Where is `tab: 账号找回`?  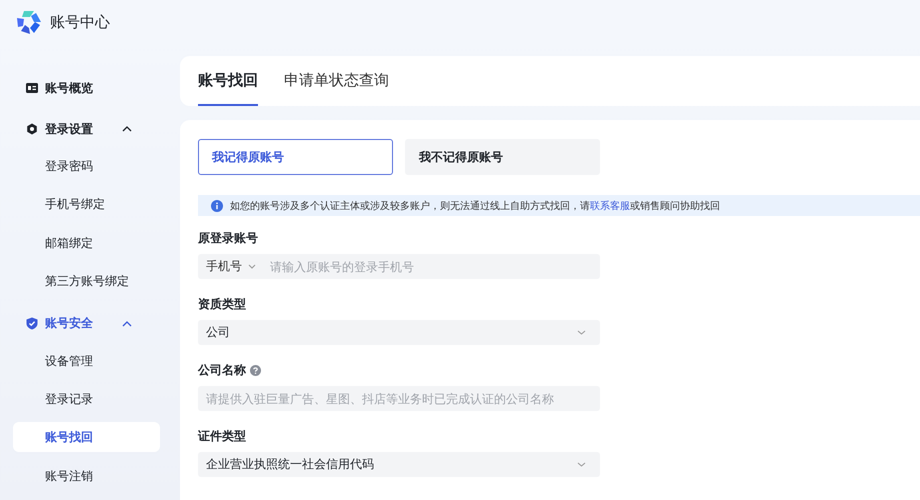
tab: 账号找回 is located at coordinates (228, 81).